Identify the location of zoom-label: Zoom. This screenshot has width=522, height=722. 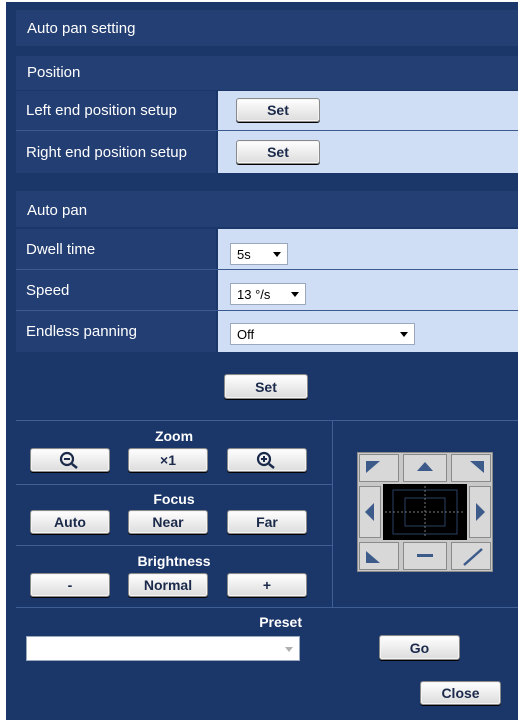
(174, 436).